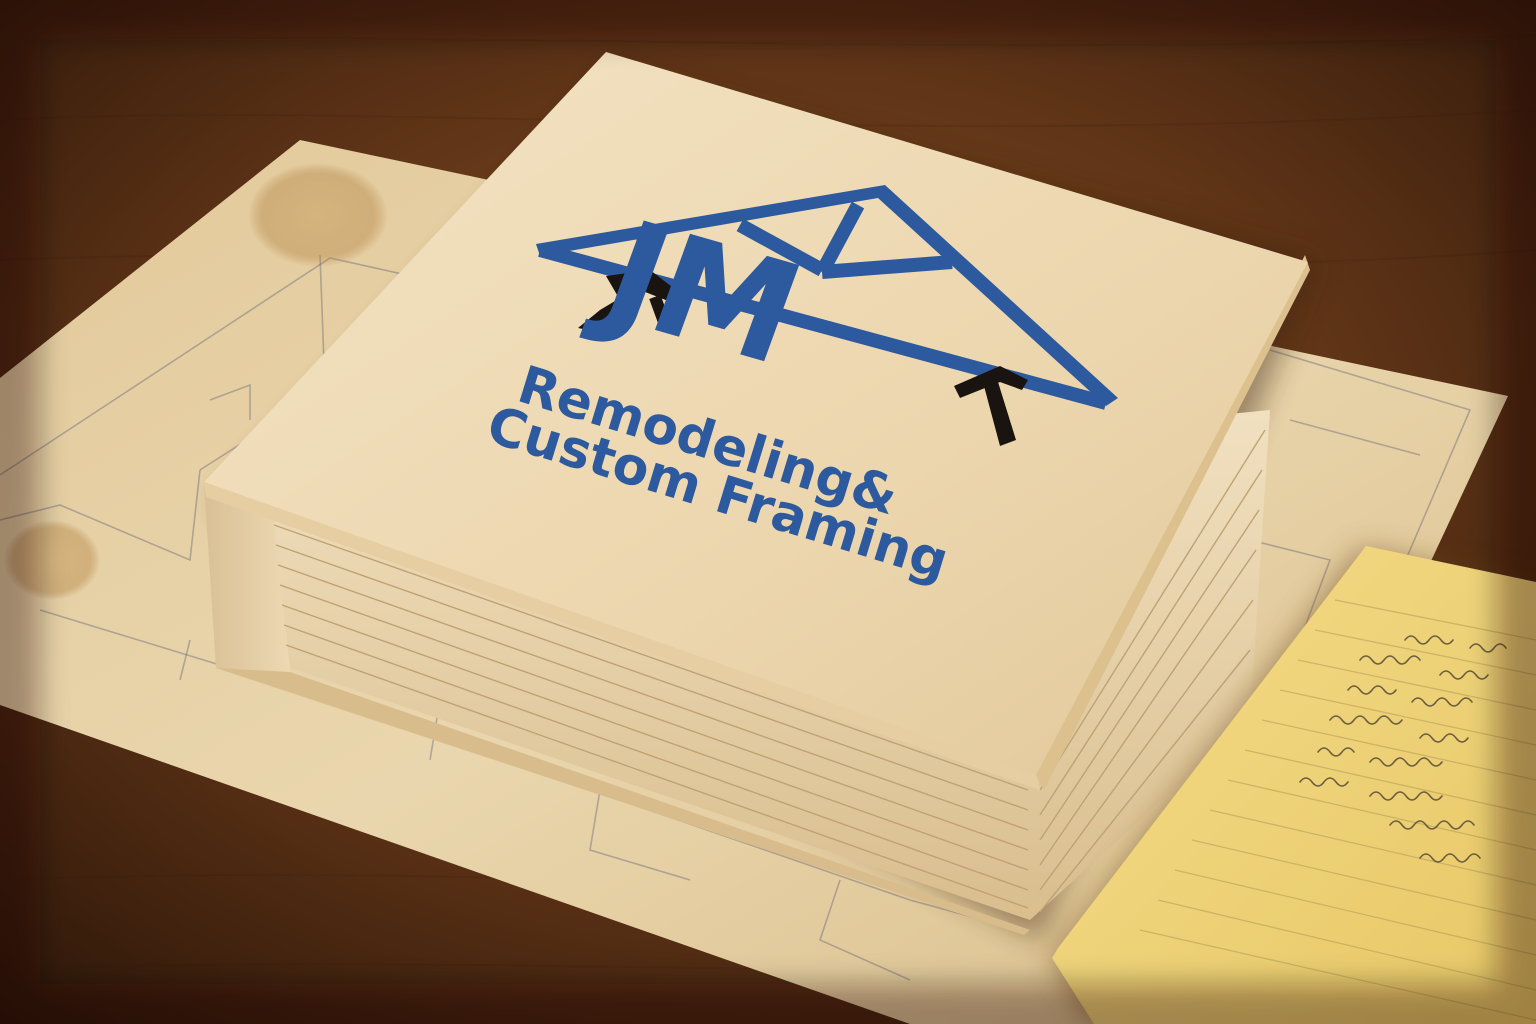  What do you see at coordinates (318, 215) in the screenshot?
I see `coffee-stain` at bounding box center [318, 215].